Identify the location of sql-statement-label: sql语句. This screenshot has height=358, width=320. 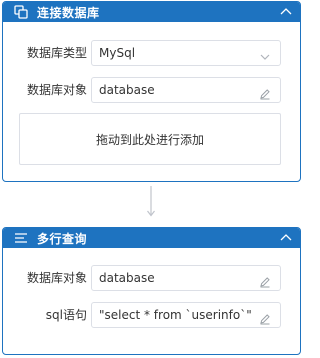
(66, 315).